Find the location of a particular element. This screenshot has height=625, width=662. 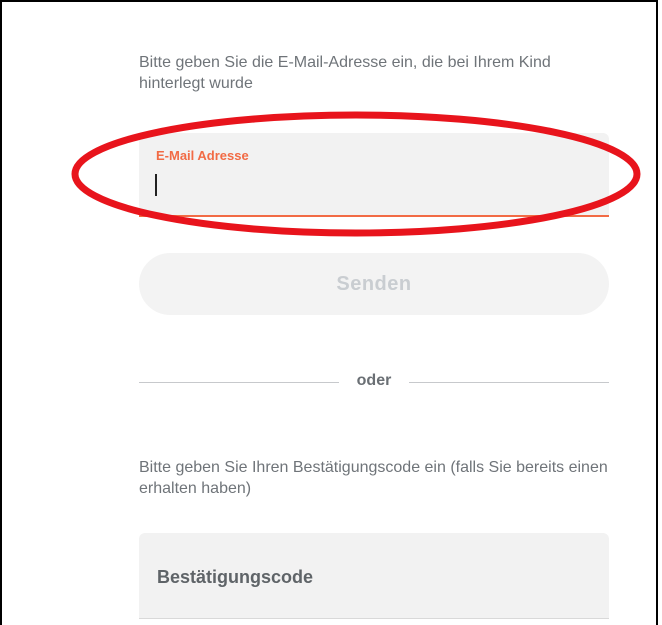

or-divider: oder is located at coordinates (374, 382).